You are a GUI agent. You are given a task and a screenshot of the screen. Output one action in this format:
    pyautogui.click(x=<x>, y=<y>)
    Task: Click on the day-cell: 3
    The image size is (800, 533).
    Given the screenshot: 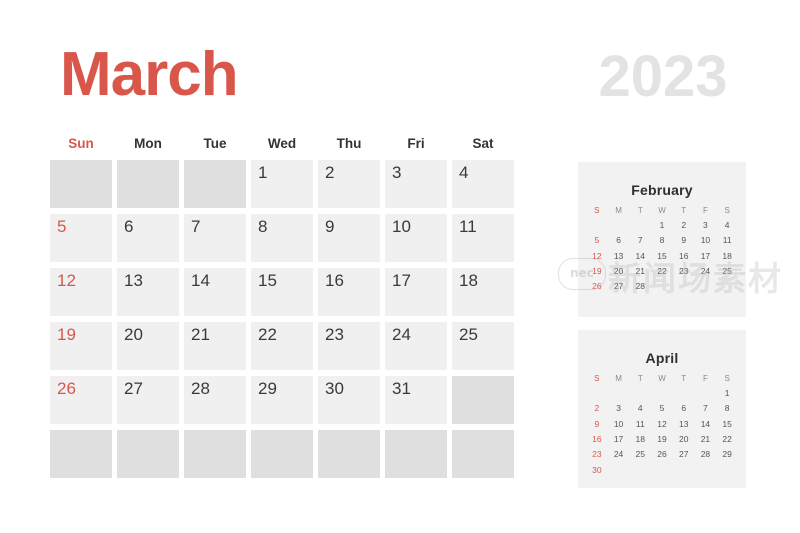 What is the action you would take?
    pyautogui.click(x=416, y=184)
    